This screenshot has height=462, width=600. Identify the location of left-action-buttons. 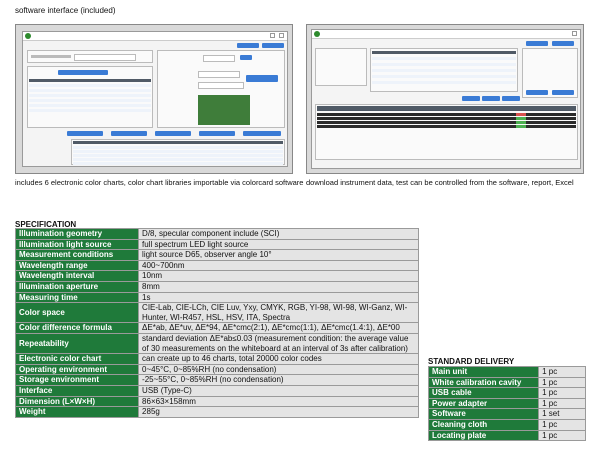
(175, 134).